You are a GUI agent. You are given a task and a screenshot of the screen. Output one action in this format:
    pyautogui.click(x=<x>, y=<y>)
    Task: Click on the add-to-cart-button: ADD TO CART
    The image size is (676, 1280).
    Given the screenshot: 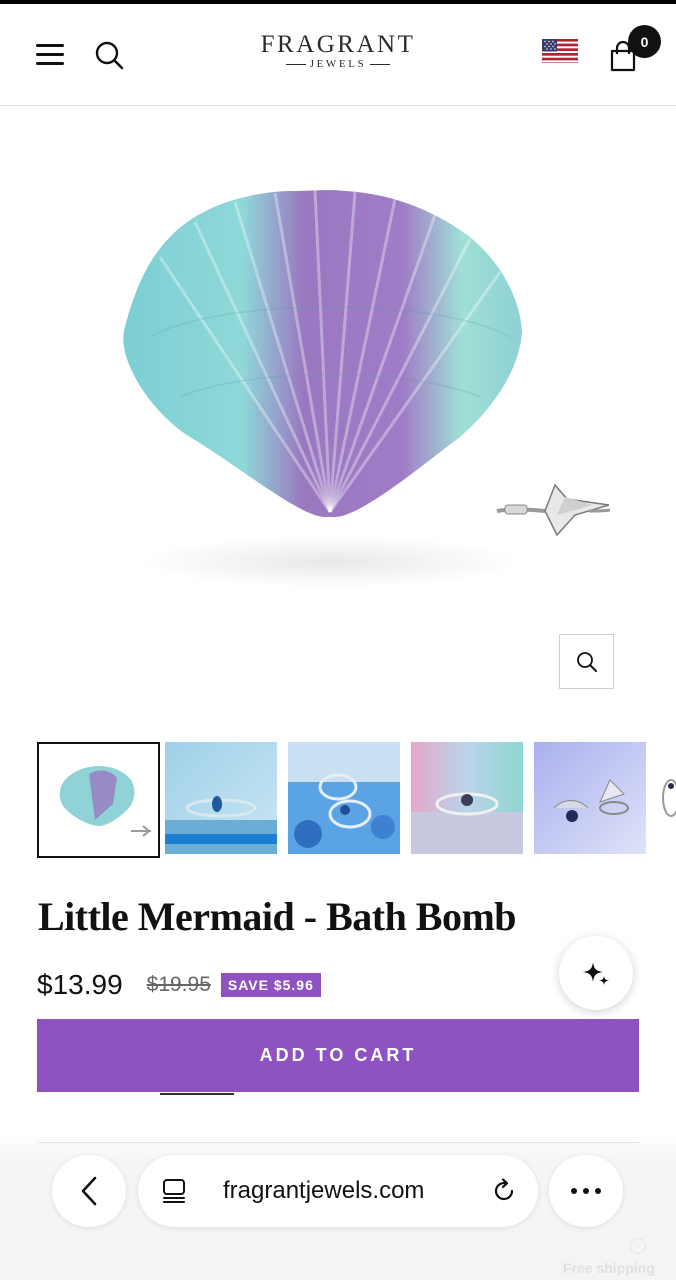 What is the action you would take?
    pyautogui.click(x=338, y=1055)
    